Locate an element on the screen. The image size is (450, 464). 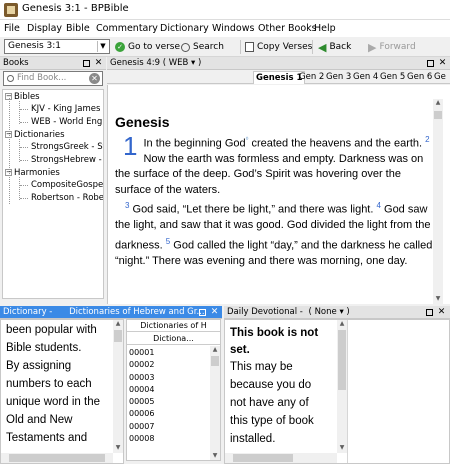
tree-node-harmonies: − Harmonies is located at coordinates (32, 173).